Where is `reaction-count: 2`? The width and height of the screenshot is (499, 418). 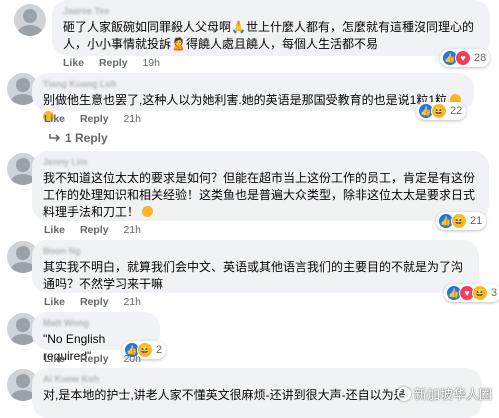 reaction-count: 2 is located at coordinates (159, 350).